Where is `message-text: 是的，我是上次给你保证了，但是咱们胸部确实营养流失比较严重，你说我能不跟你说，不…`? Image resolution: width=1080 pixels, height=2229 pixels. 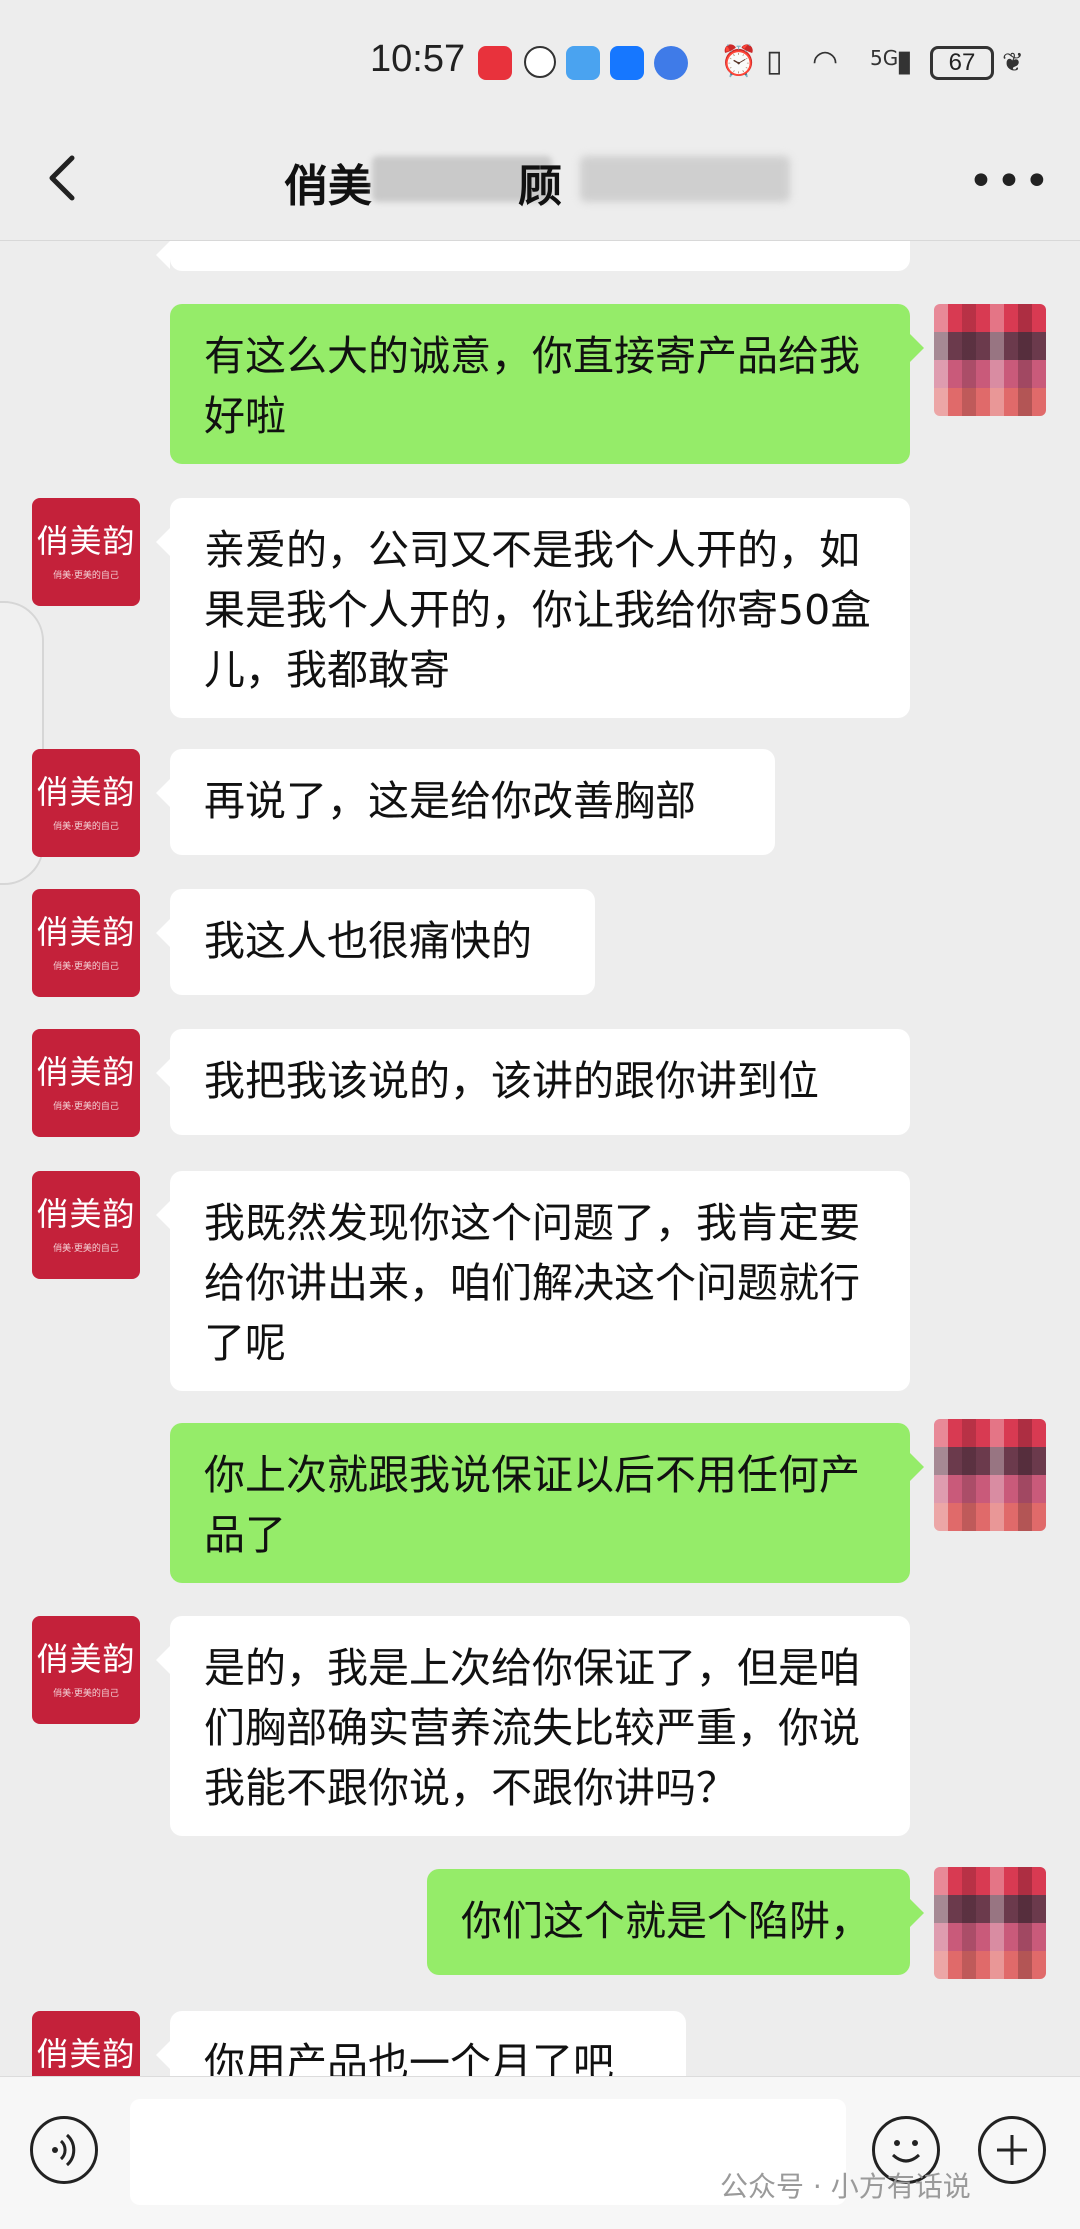
message-text: 是的，我是上次给你保证了，但是咱们胸部确实营养流失比较严重，你说我能不跟你说，不… is located at coordinates (532, 1728).